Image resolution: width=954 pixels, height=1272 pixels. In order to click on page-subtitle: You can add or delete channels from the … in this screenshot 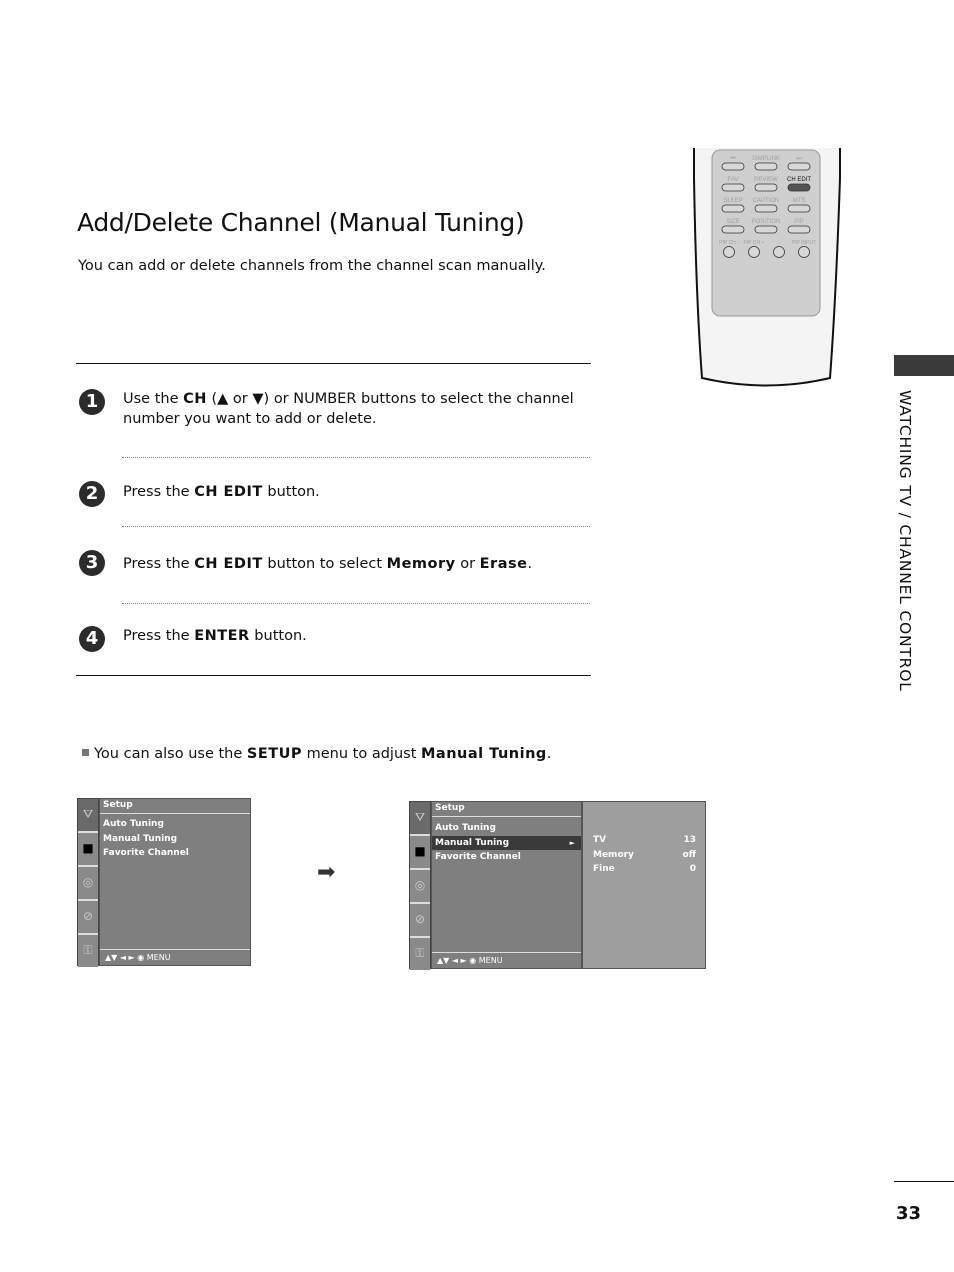, I will do `click(312, 266)`.